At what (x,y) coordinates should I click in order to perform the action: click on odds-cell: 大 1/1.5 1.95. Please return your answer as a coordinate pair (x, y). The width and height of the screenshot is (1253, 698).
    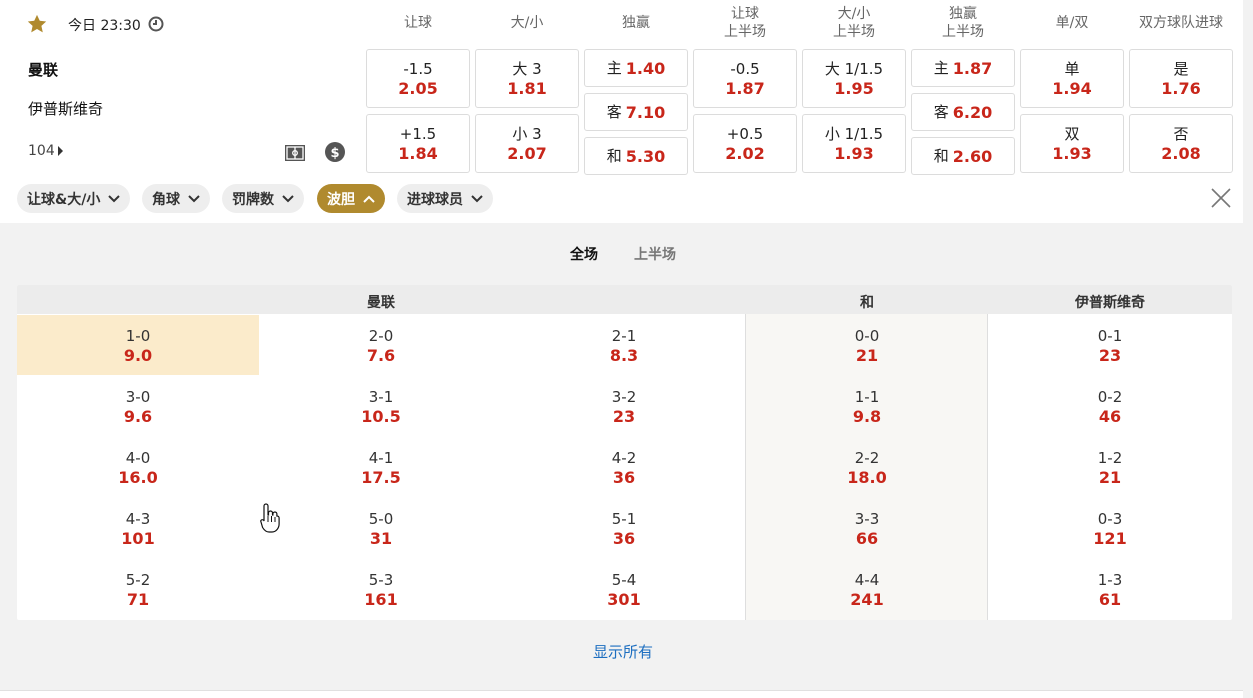
    Looking at the image, I should click on (854, 78).